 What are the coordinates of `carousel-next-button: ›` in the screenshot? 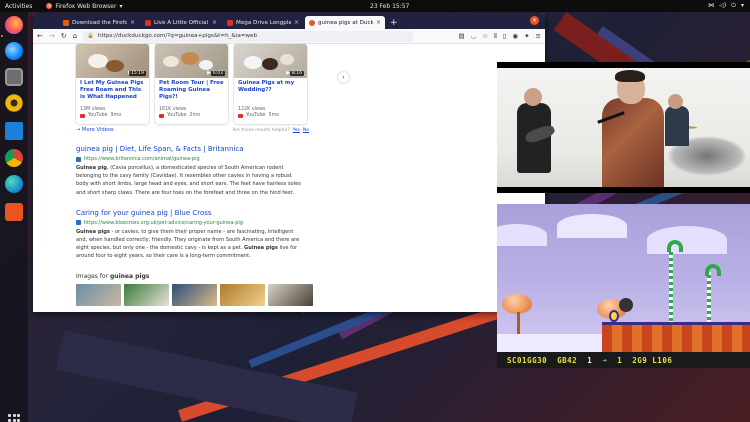 It's located at (343, 77).